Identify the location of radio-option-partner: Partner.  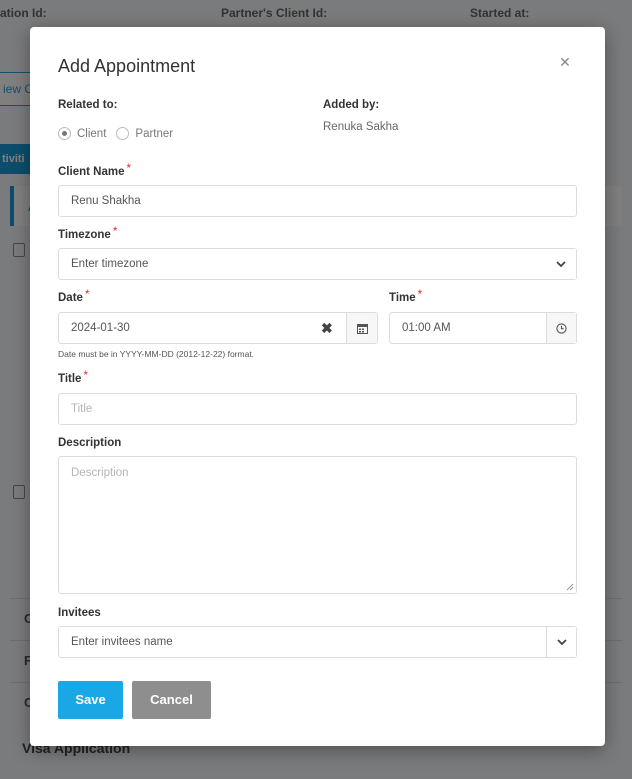
(144, 133).